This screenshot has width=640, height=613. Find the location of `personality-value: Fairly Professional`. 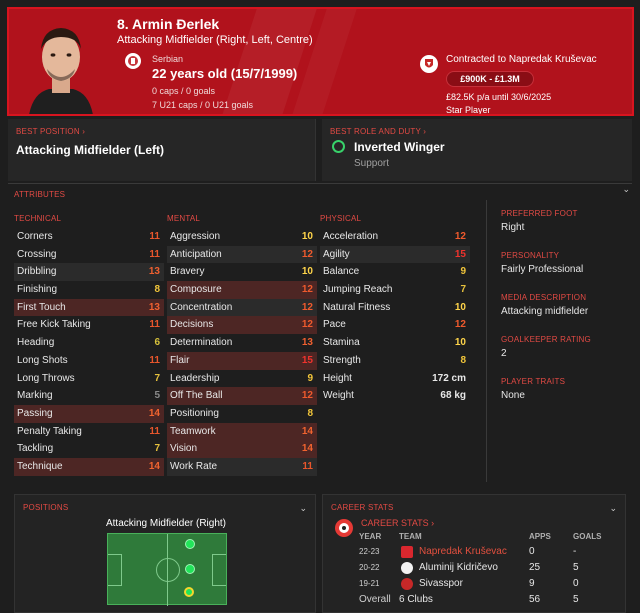

personality-value: Fairly Professional is located at coordinates (542, 269).